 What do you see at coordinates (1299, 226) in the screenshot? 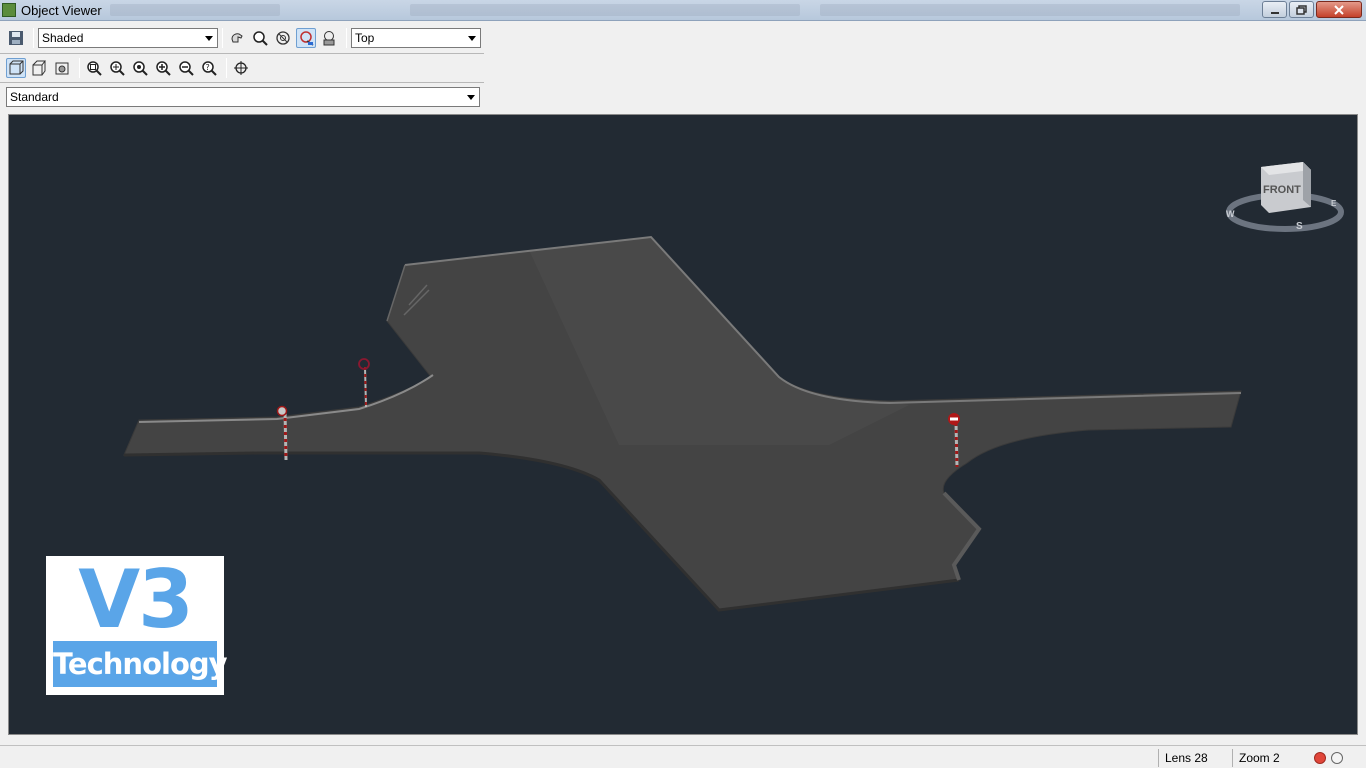
I see `compass-south-label: S` at bounding box center [1299, 226].